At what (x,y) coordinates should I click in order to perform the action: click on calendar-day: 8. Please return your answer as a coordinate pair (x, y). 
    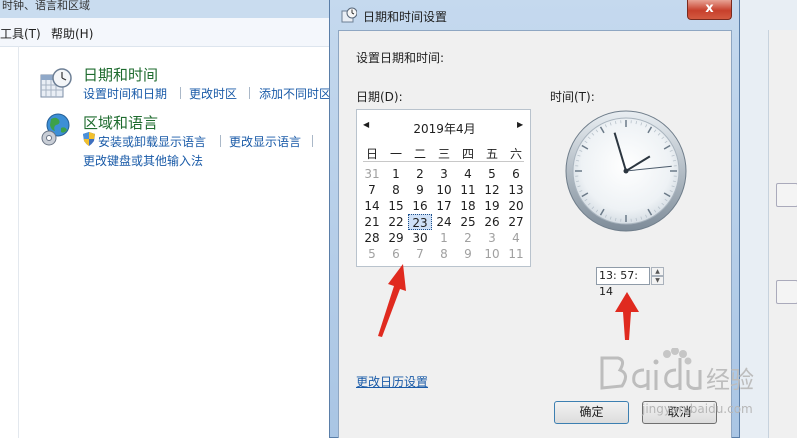
    Looking at the image, I should click on (396, 190).